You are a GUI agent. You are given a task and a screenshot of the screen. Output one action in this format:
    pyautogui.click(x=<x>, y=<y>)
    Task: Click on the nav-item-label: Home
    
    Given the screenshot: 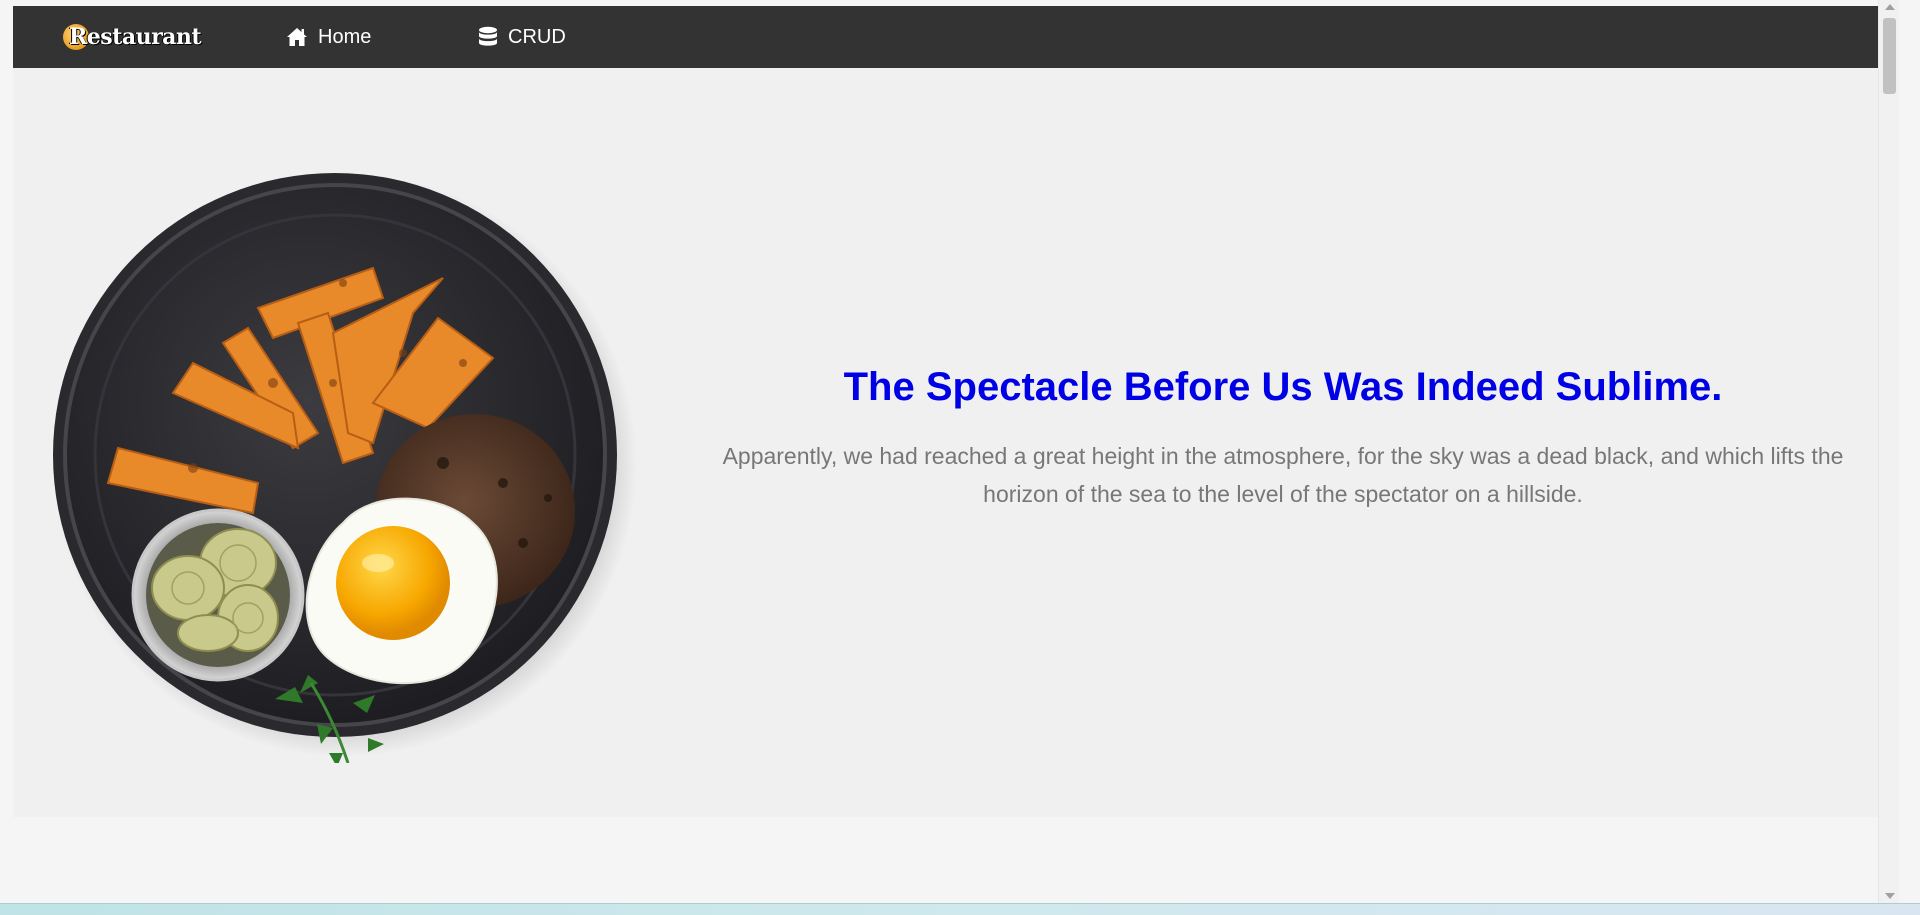 What is the action you would take?
    pyautogui.click(x=345, y=36)
    